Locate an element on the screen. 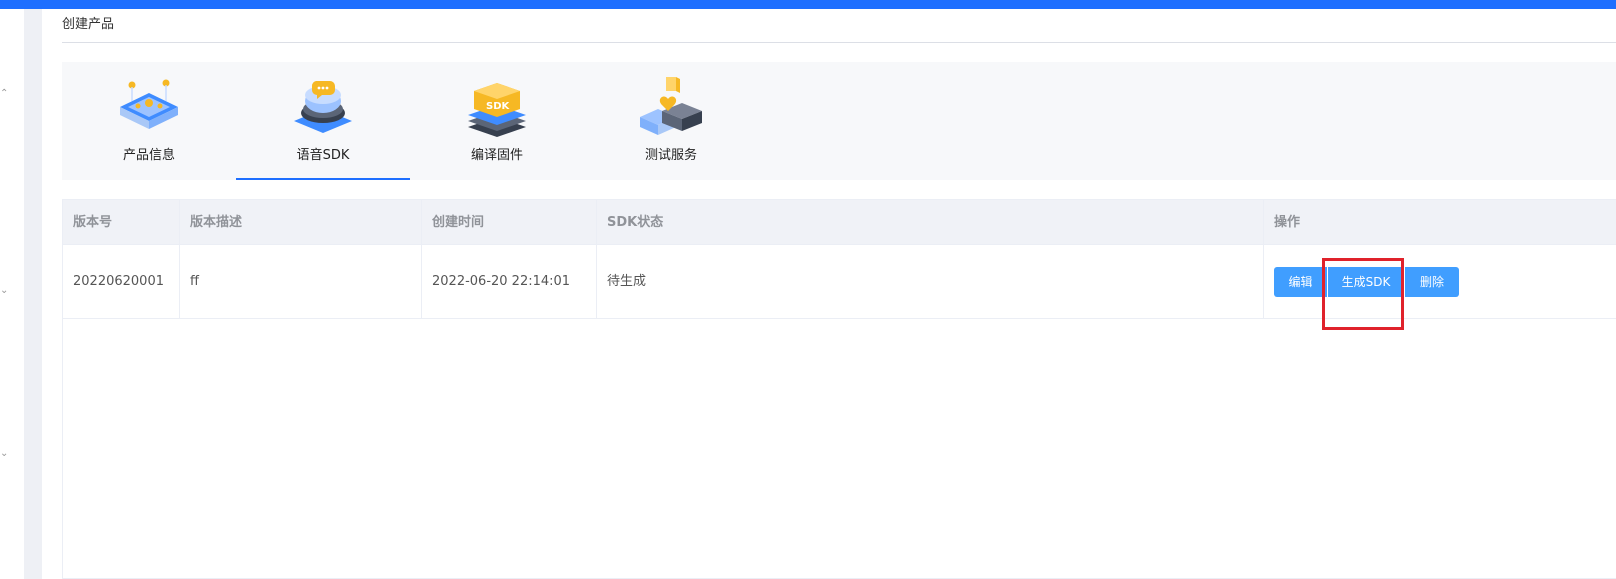 This screenshot has width=1616, height=579. cell-version: 20220620001 is located at coordinates (121, 281).